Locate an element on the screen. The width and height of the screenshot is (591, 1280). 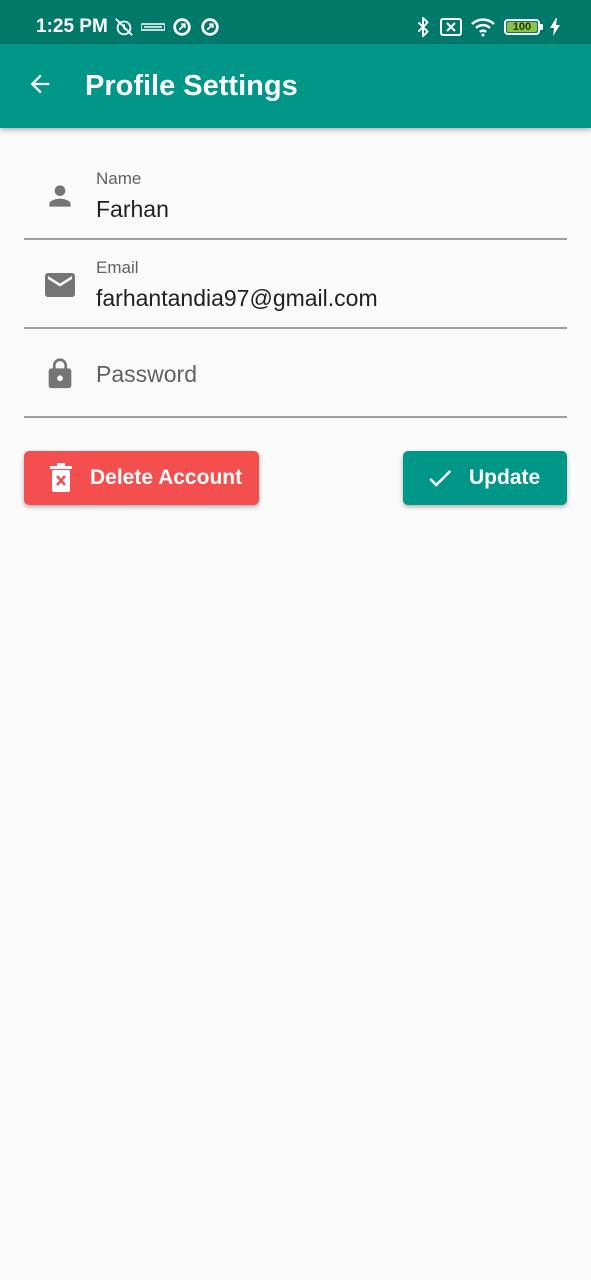
arrow-back-icon is located at coordinates (40, 86).